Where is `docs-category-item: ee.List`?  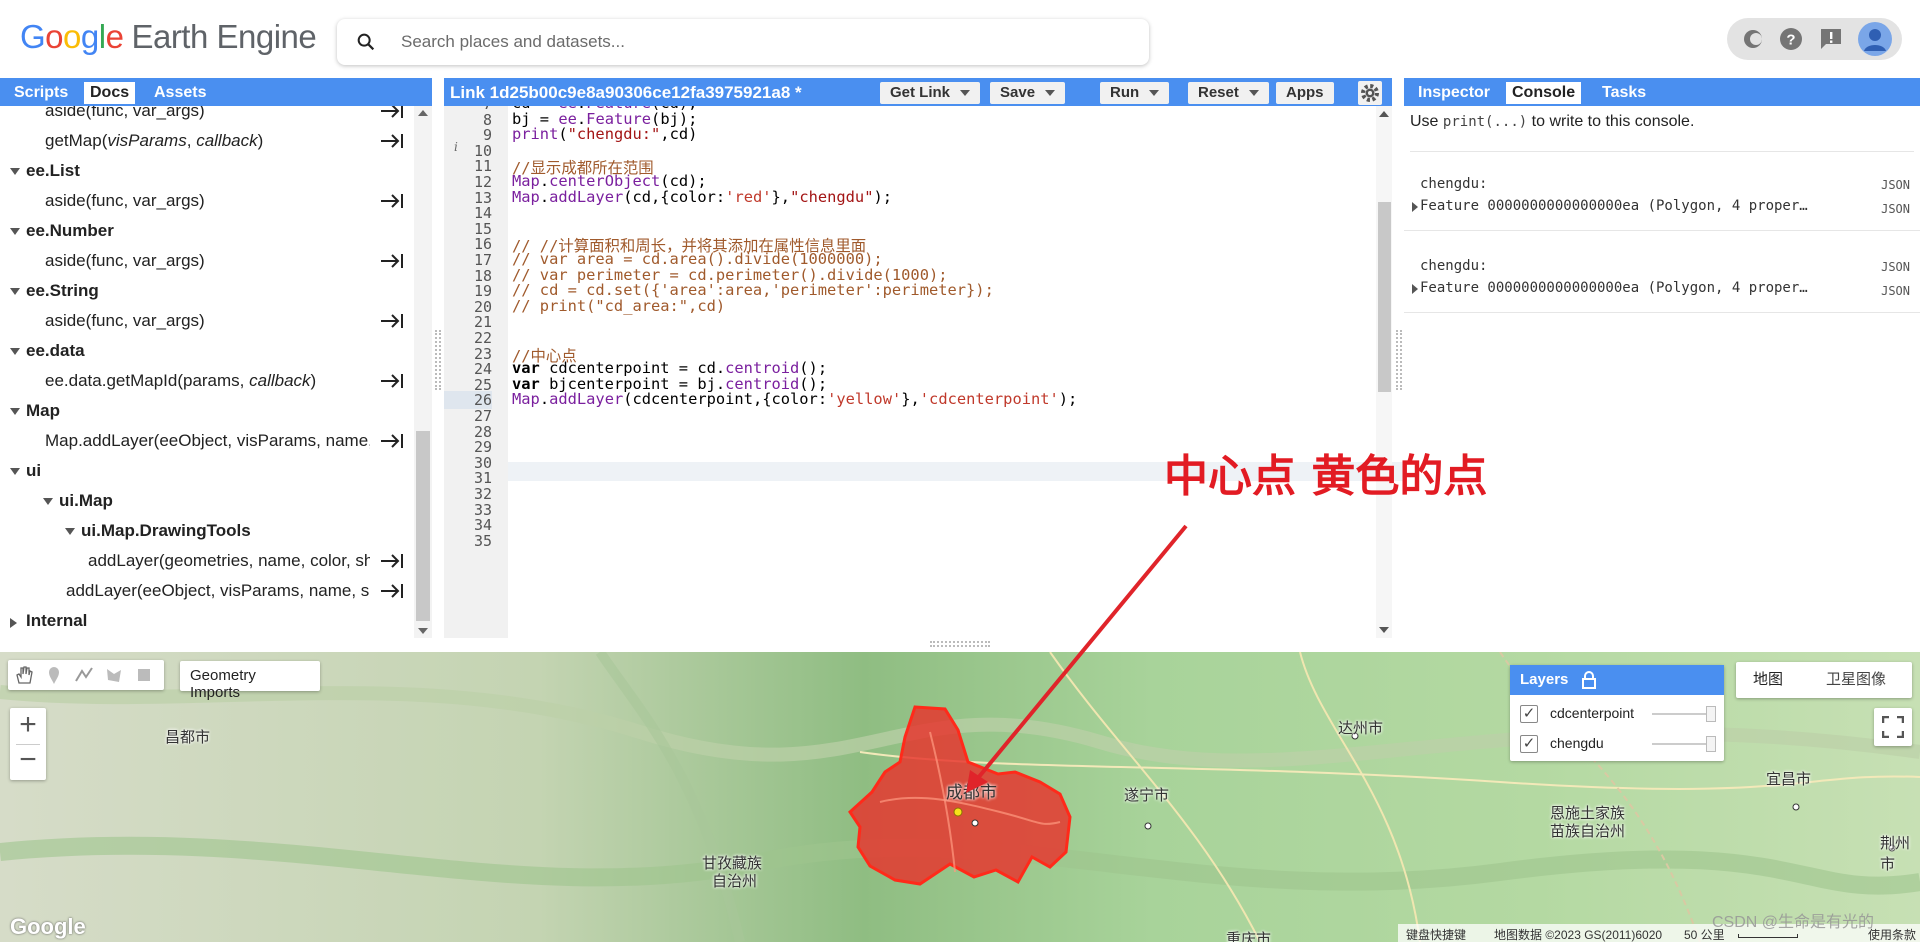
docs-category-item: ee.List is located at coordinates (207, 171).